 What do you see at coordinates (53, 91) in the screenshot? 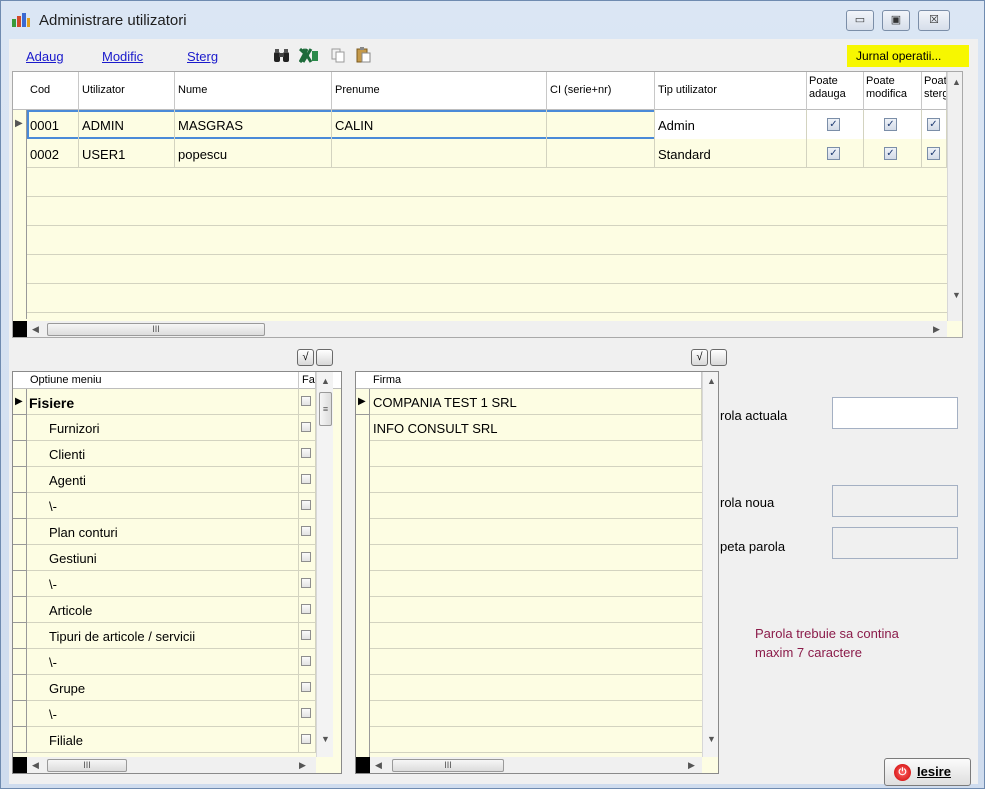
I see `col-cod: Cod` at bounding box center [53, 91].